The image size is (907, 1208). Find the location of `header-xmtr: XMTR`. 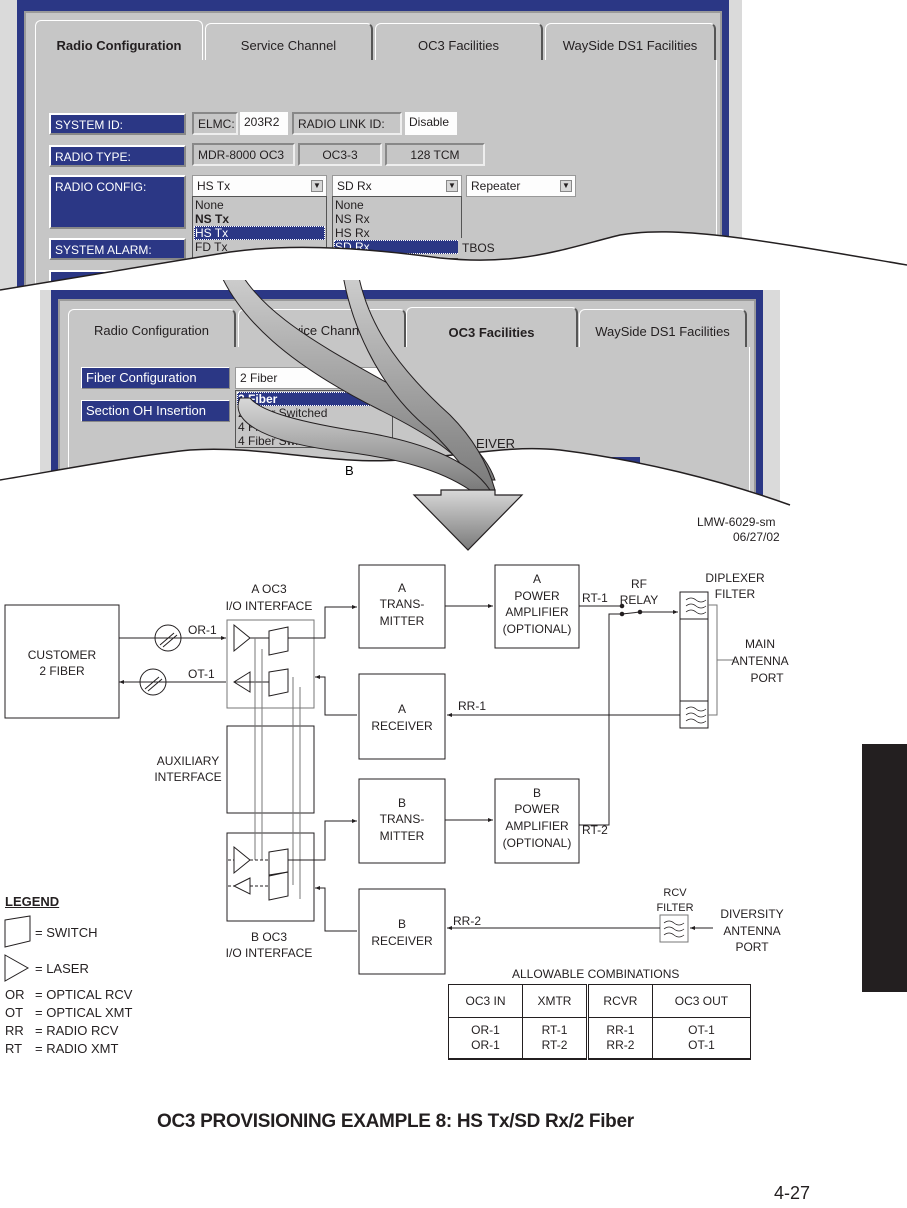

header-xmtr: XMTR is located at coordinates (555, 1001).